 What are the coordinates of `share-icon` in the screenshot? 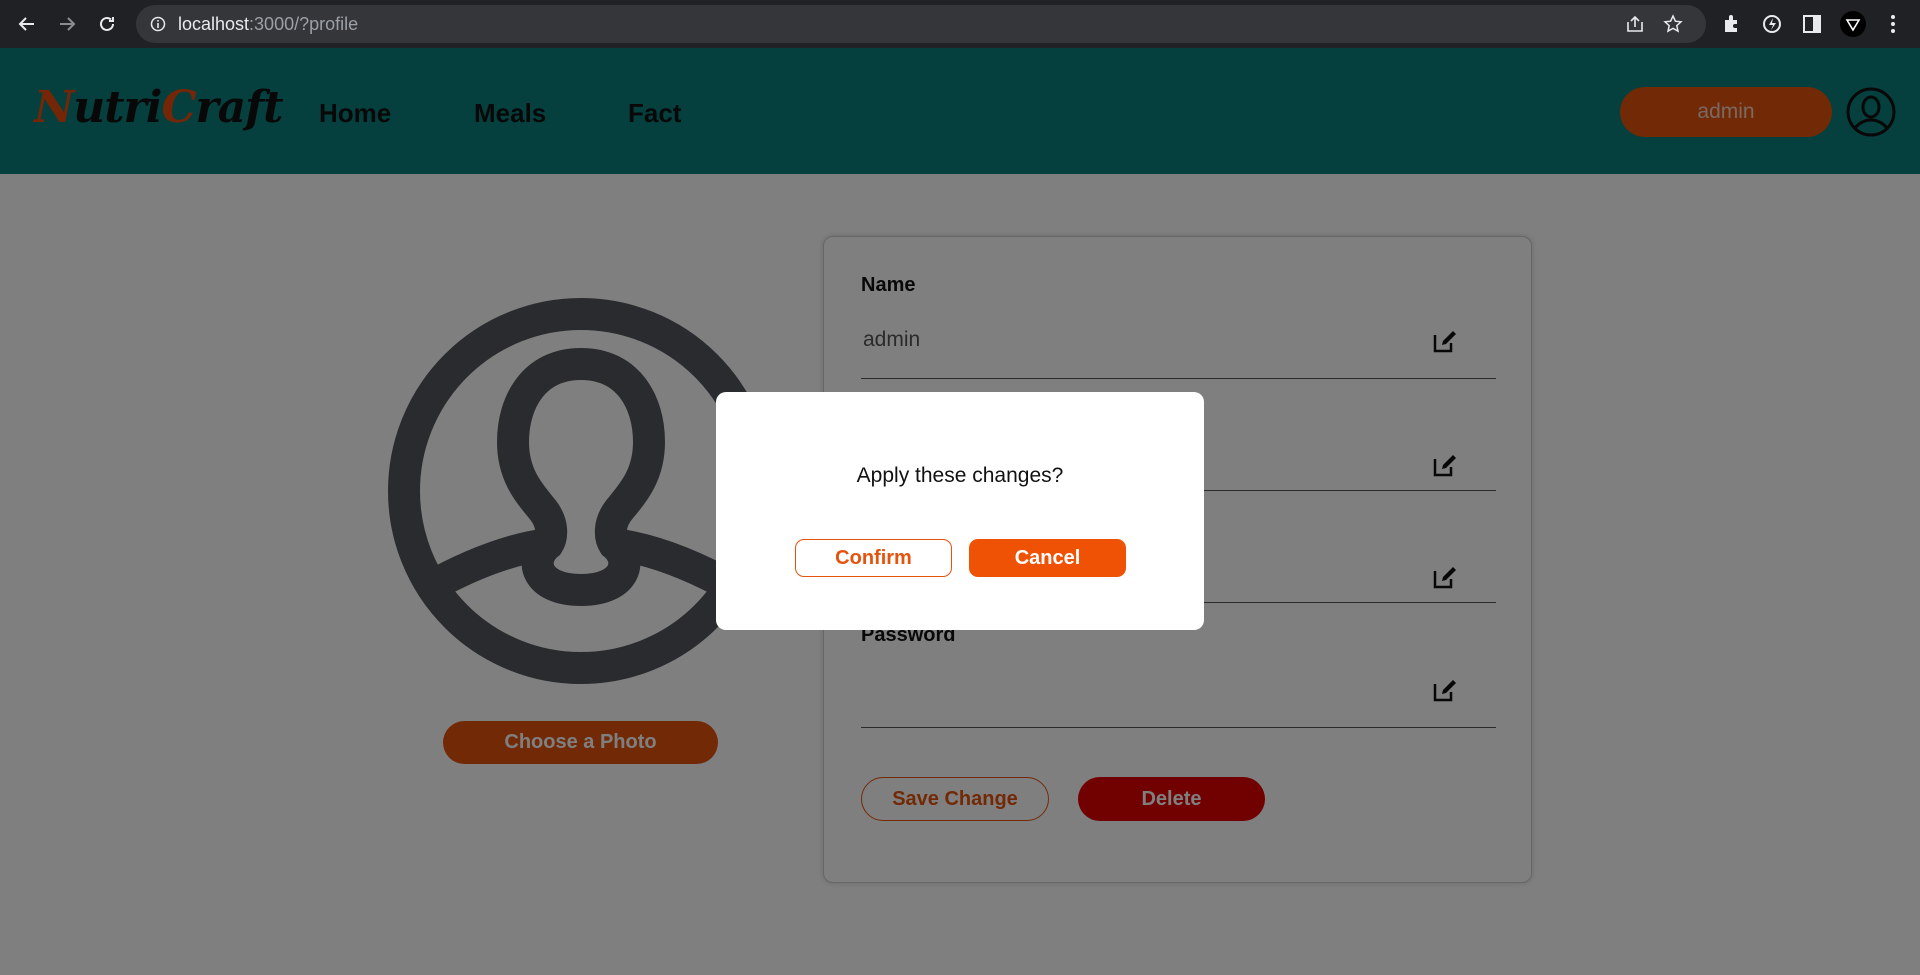 It's located at (1635, 24).